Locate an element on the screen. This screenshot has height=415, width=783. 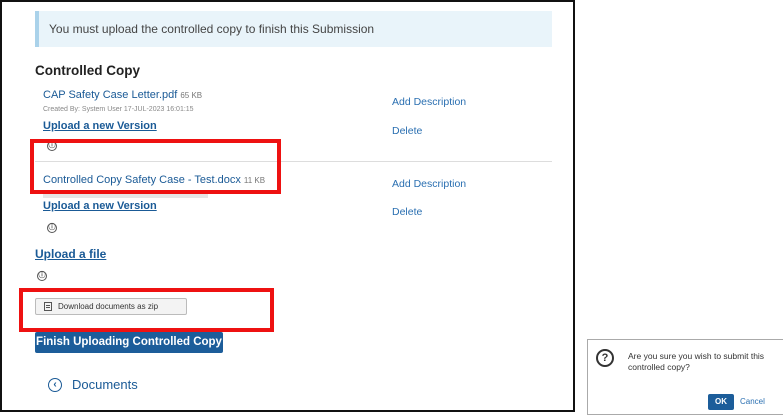
question-circle-icon: ? is located at coordinates (605, 358).